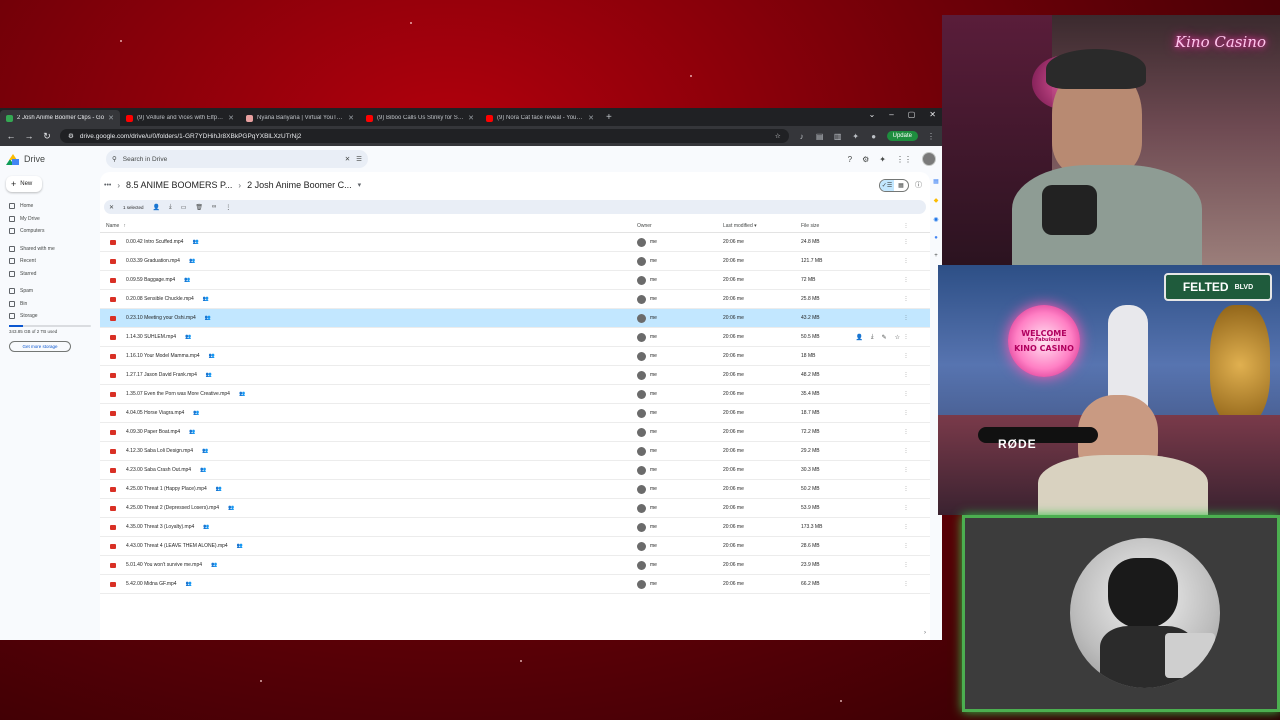  I want to click on sidebar-item-recent: Recent, so click(50, 261).